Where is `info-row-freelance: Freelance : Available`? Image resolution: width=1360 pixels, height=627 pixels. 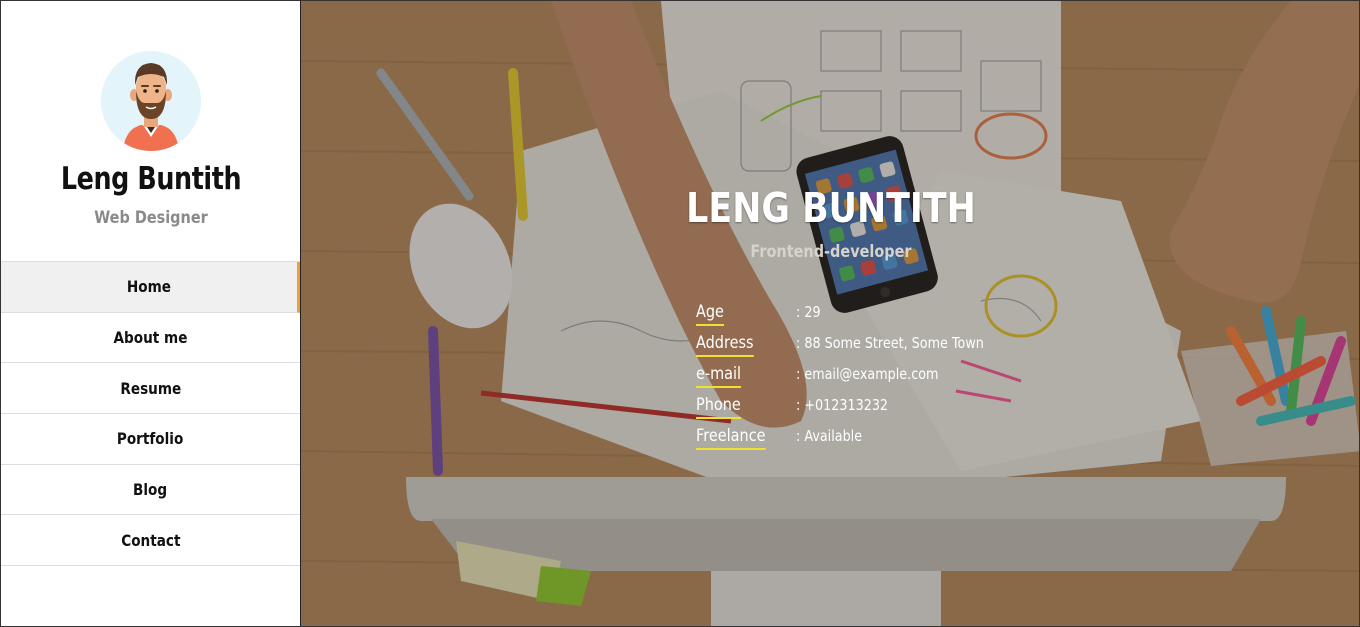 info-row-freelance: Freelance : Available is located at coordinates (856, 440).